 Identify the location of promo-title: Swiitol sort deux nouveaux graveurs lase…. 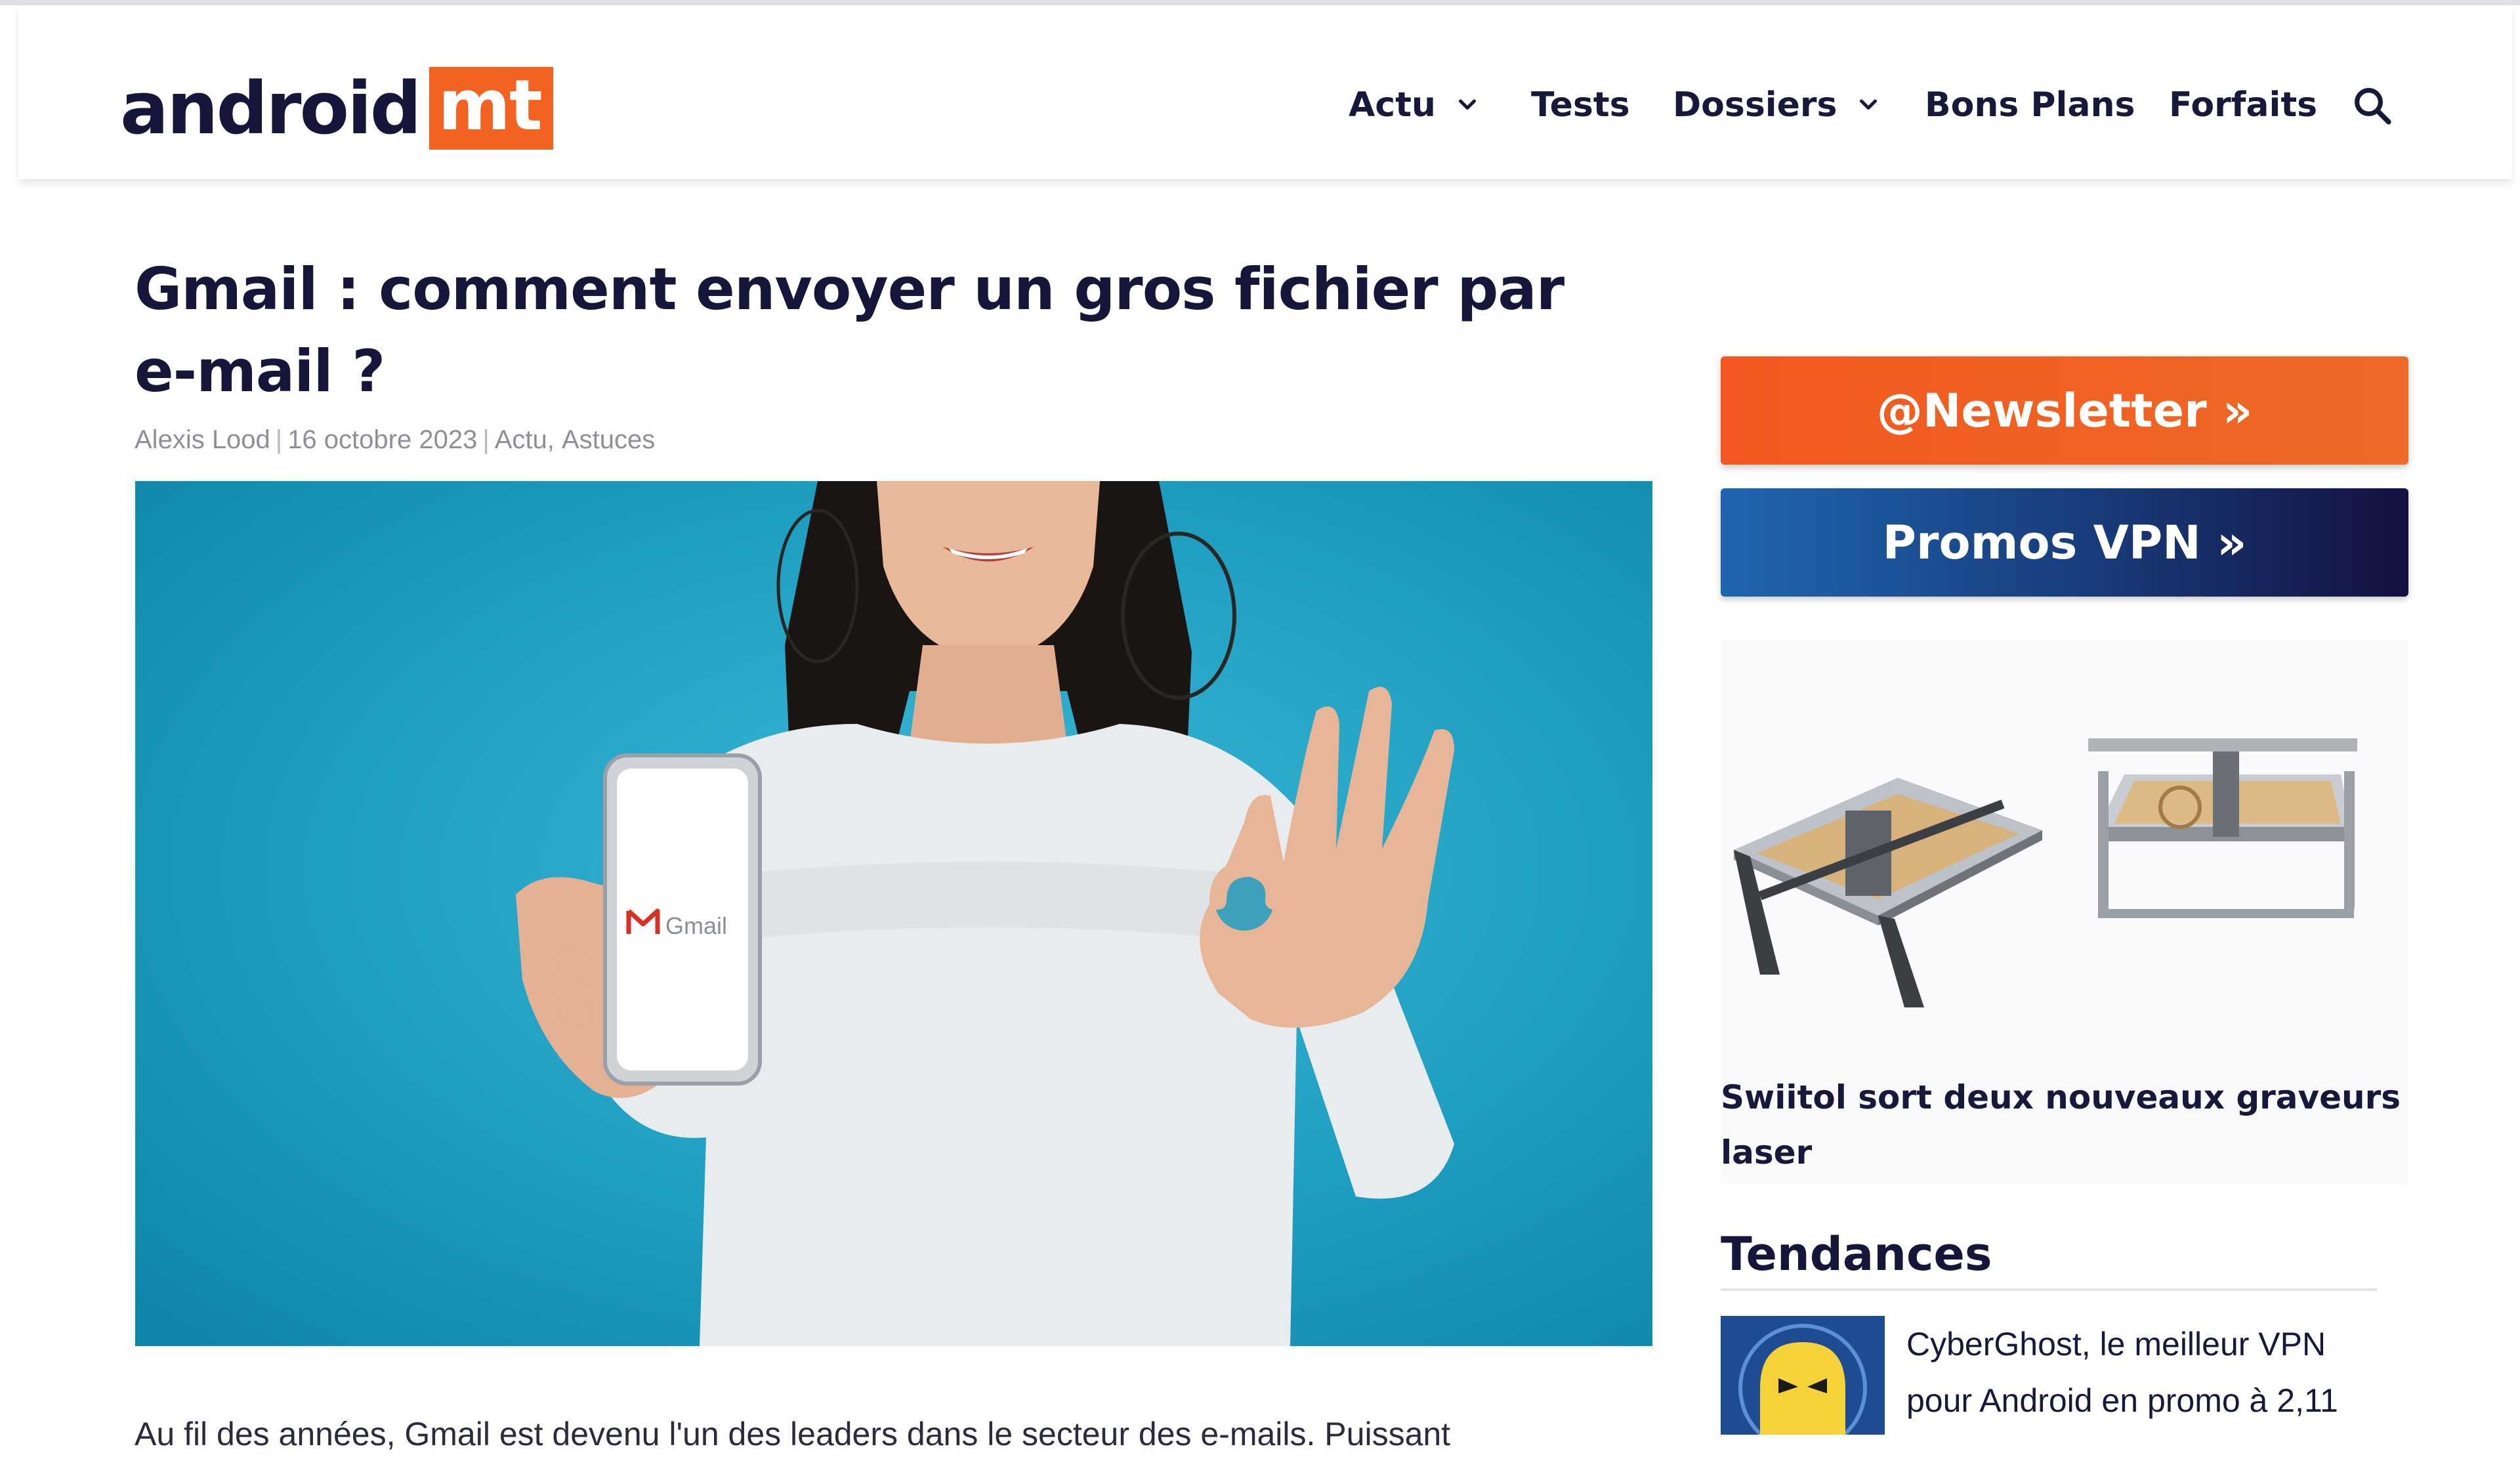
(2061, 1125).